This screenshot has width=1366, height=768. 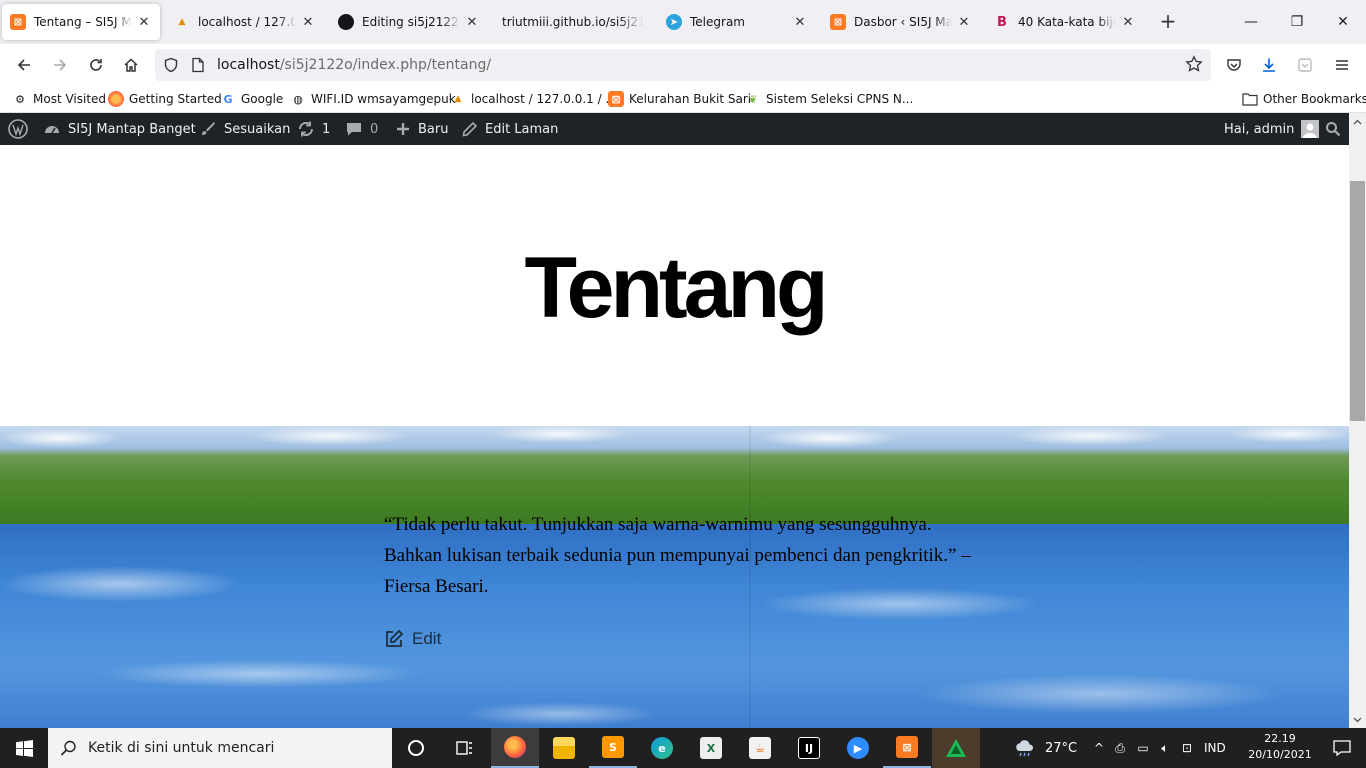 I want to click on shield-icon, so click(x=171, y=65).